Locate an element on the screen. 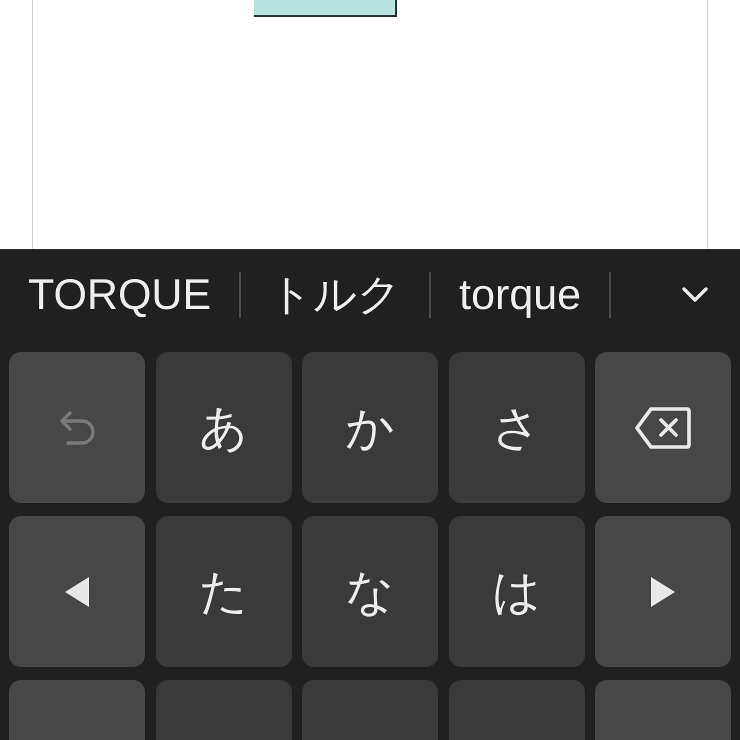 The image size is (740, 740). keyboard-key: さ is located at coordinates (516, 427).